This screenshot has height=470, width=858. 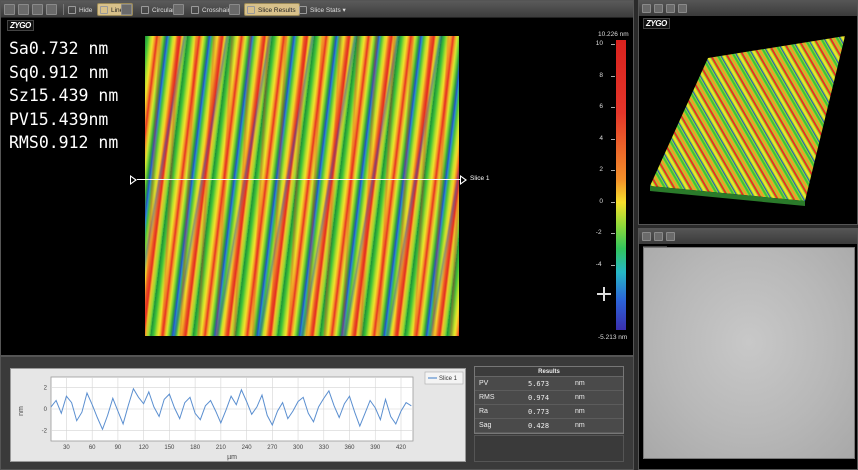 I want to click on stat-sa: Sa0.732 nm, so click(x=63, y=49).